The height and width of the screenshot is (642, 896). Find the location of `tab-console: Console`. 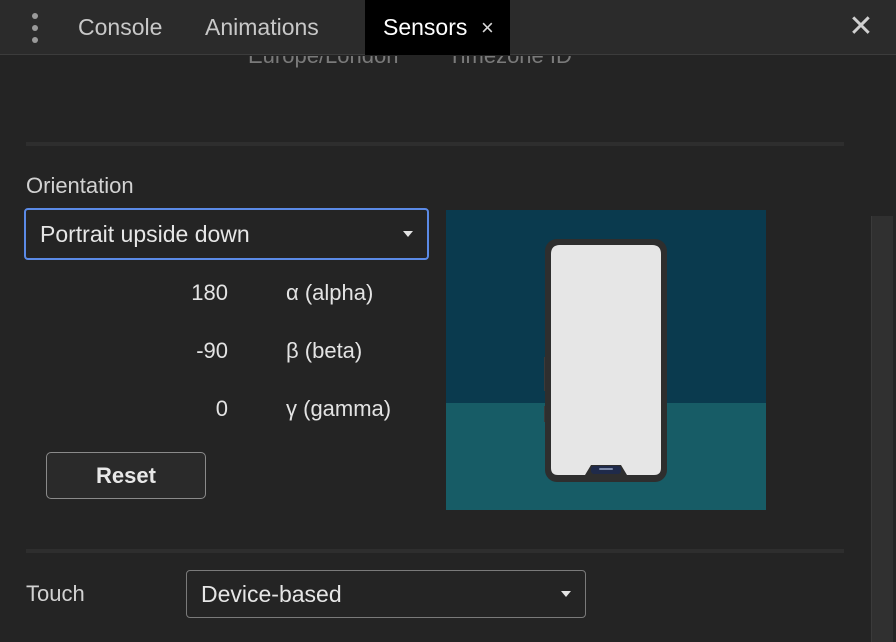

tab-console: Console is located at coordinates (120, 27).